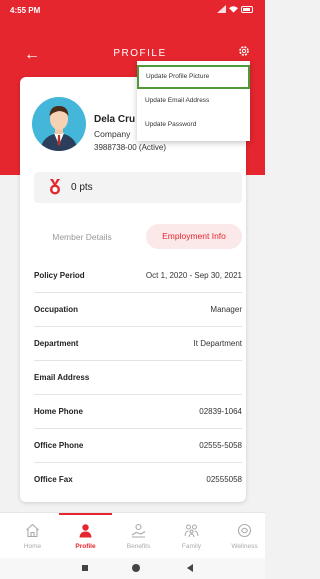 The image size is (320, 579). Describe the element at coordinates (82, 237) in the screenshot. I see `tab-member-details: Member Details` at that location.